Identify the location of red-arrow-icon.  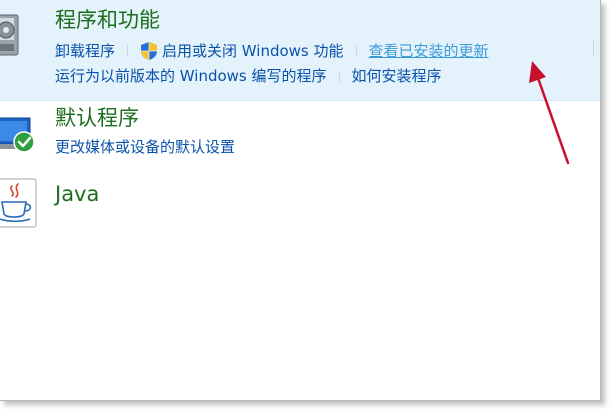
(549, 113).